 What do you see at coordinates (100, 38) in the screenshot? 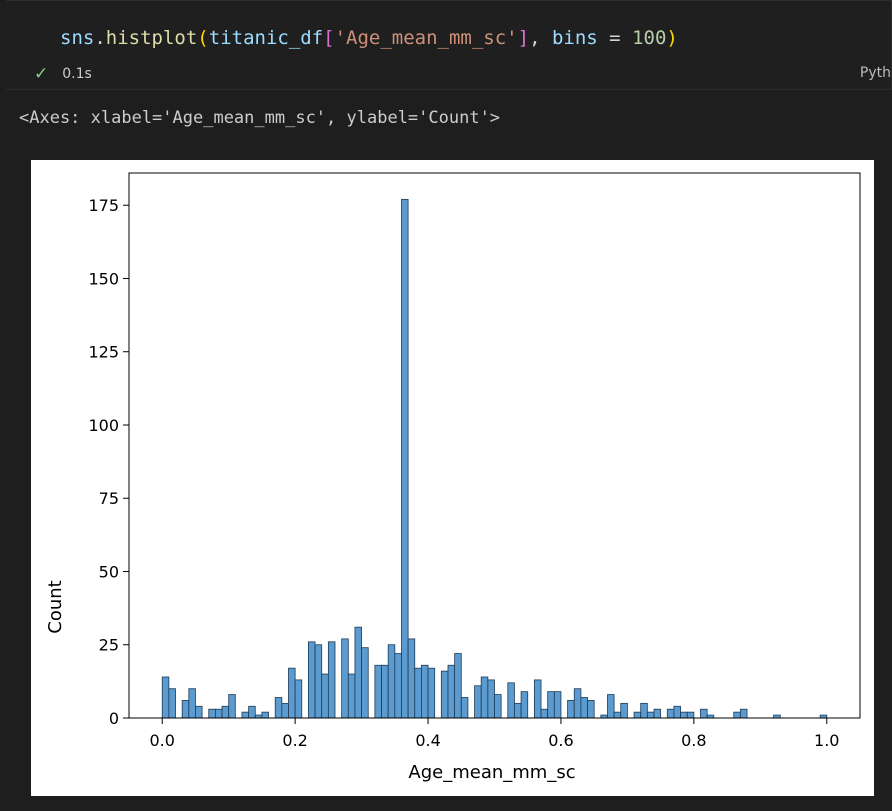
I see `code-token: .` at bounding box center [100, 38].